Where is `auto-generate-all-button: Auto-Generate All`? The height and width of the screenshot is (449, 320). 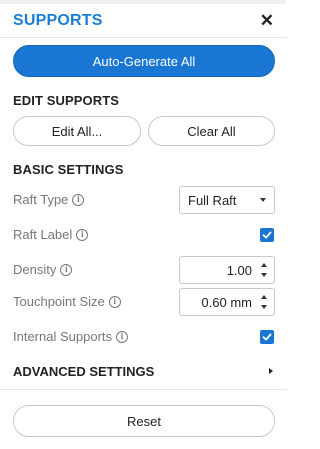 auto-generate-all-button: Auto-Generate All is located at coordinates (144, 61).